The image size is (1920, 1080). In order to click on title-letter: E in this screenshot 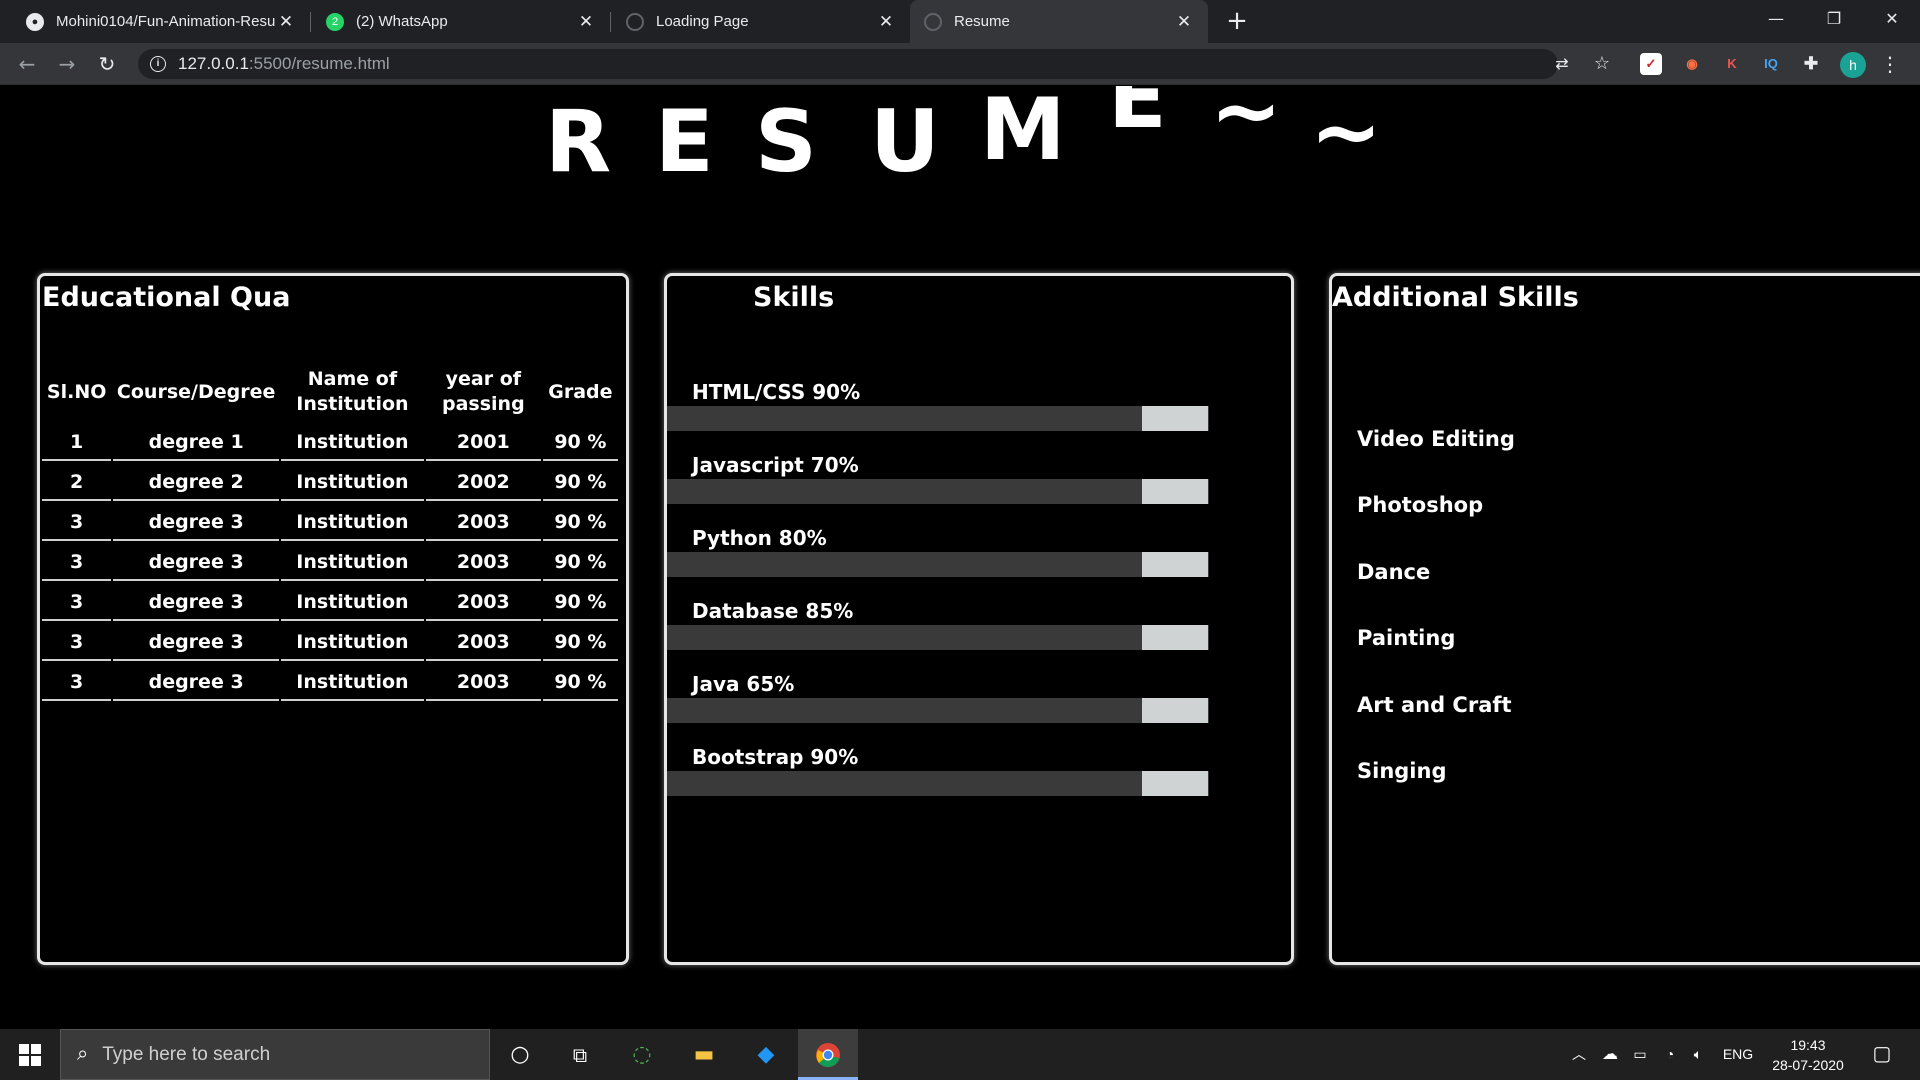, I will do `click(684, 142)`.